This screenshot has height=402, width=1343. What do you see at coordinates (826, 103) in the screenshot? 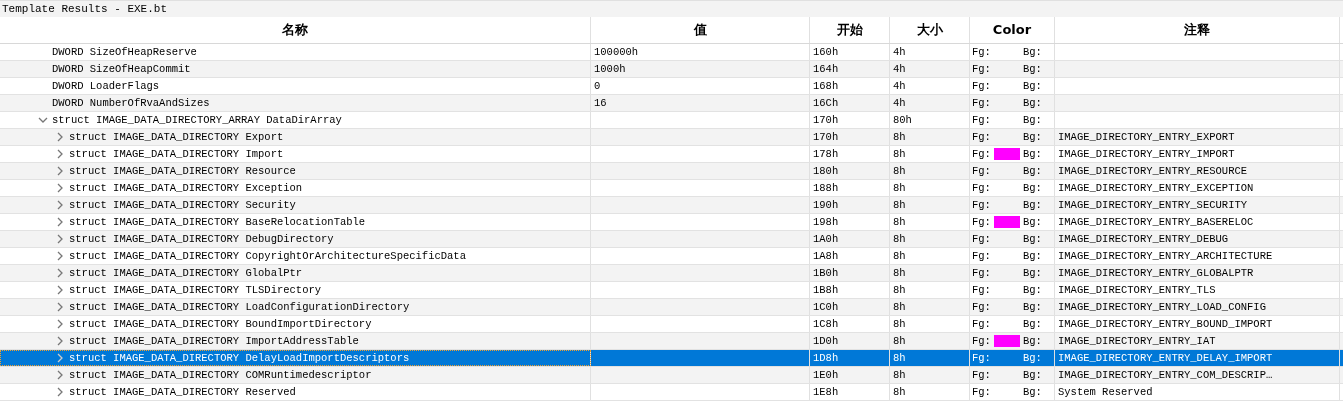
I see `table-cell-text: 16Ch` at bounding box center [826, 103].